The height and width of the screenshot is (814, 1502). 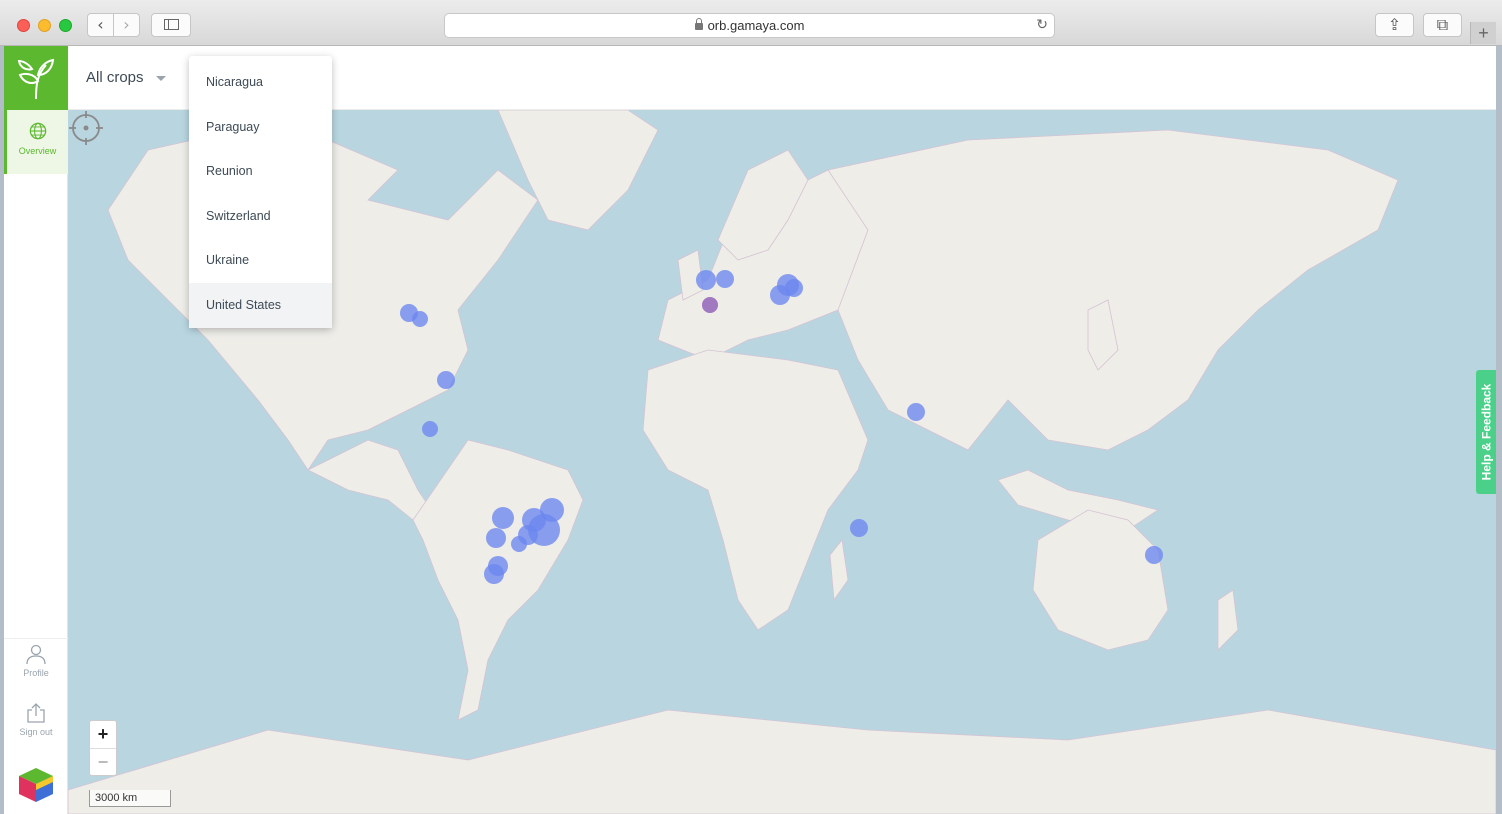 I want to click on nav-item-overview: Overview, so click(x=36, y=142).